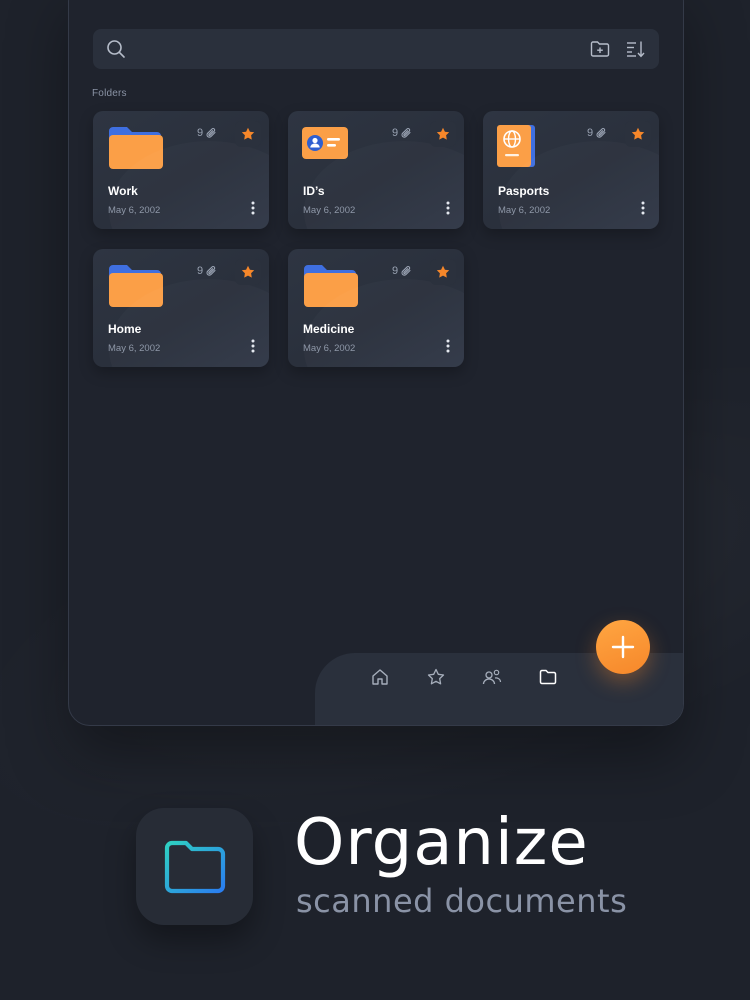  What do you see at coordinates (516, 146) in the screenshot?
I see `passport-icon` at bounding box center [516, 146].